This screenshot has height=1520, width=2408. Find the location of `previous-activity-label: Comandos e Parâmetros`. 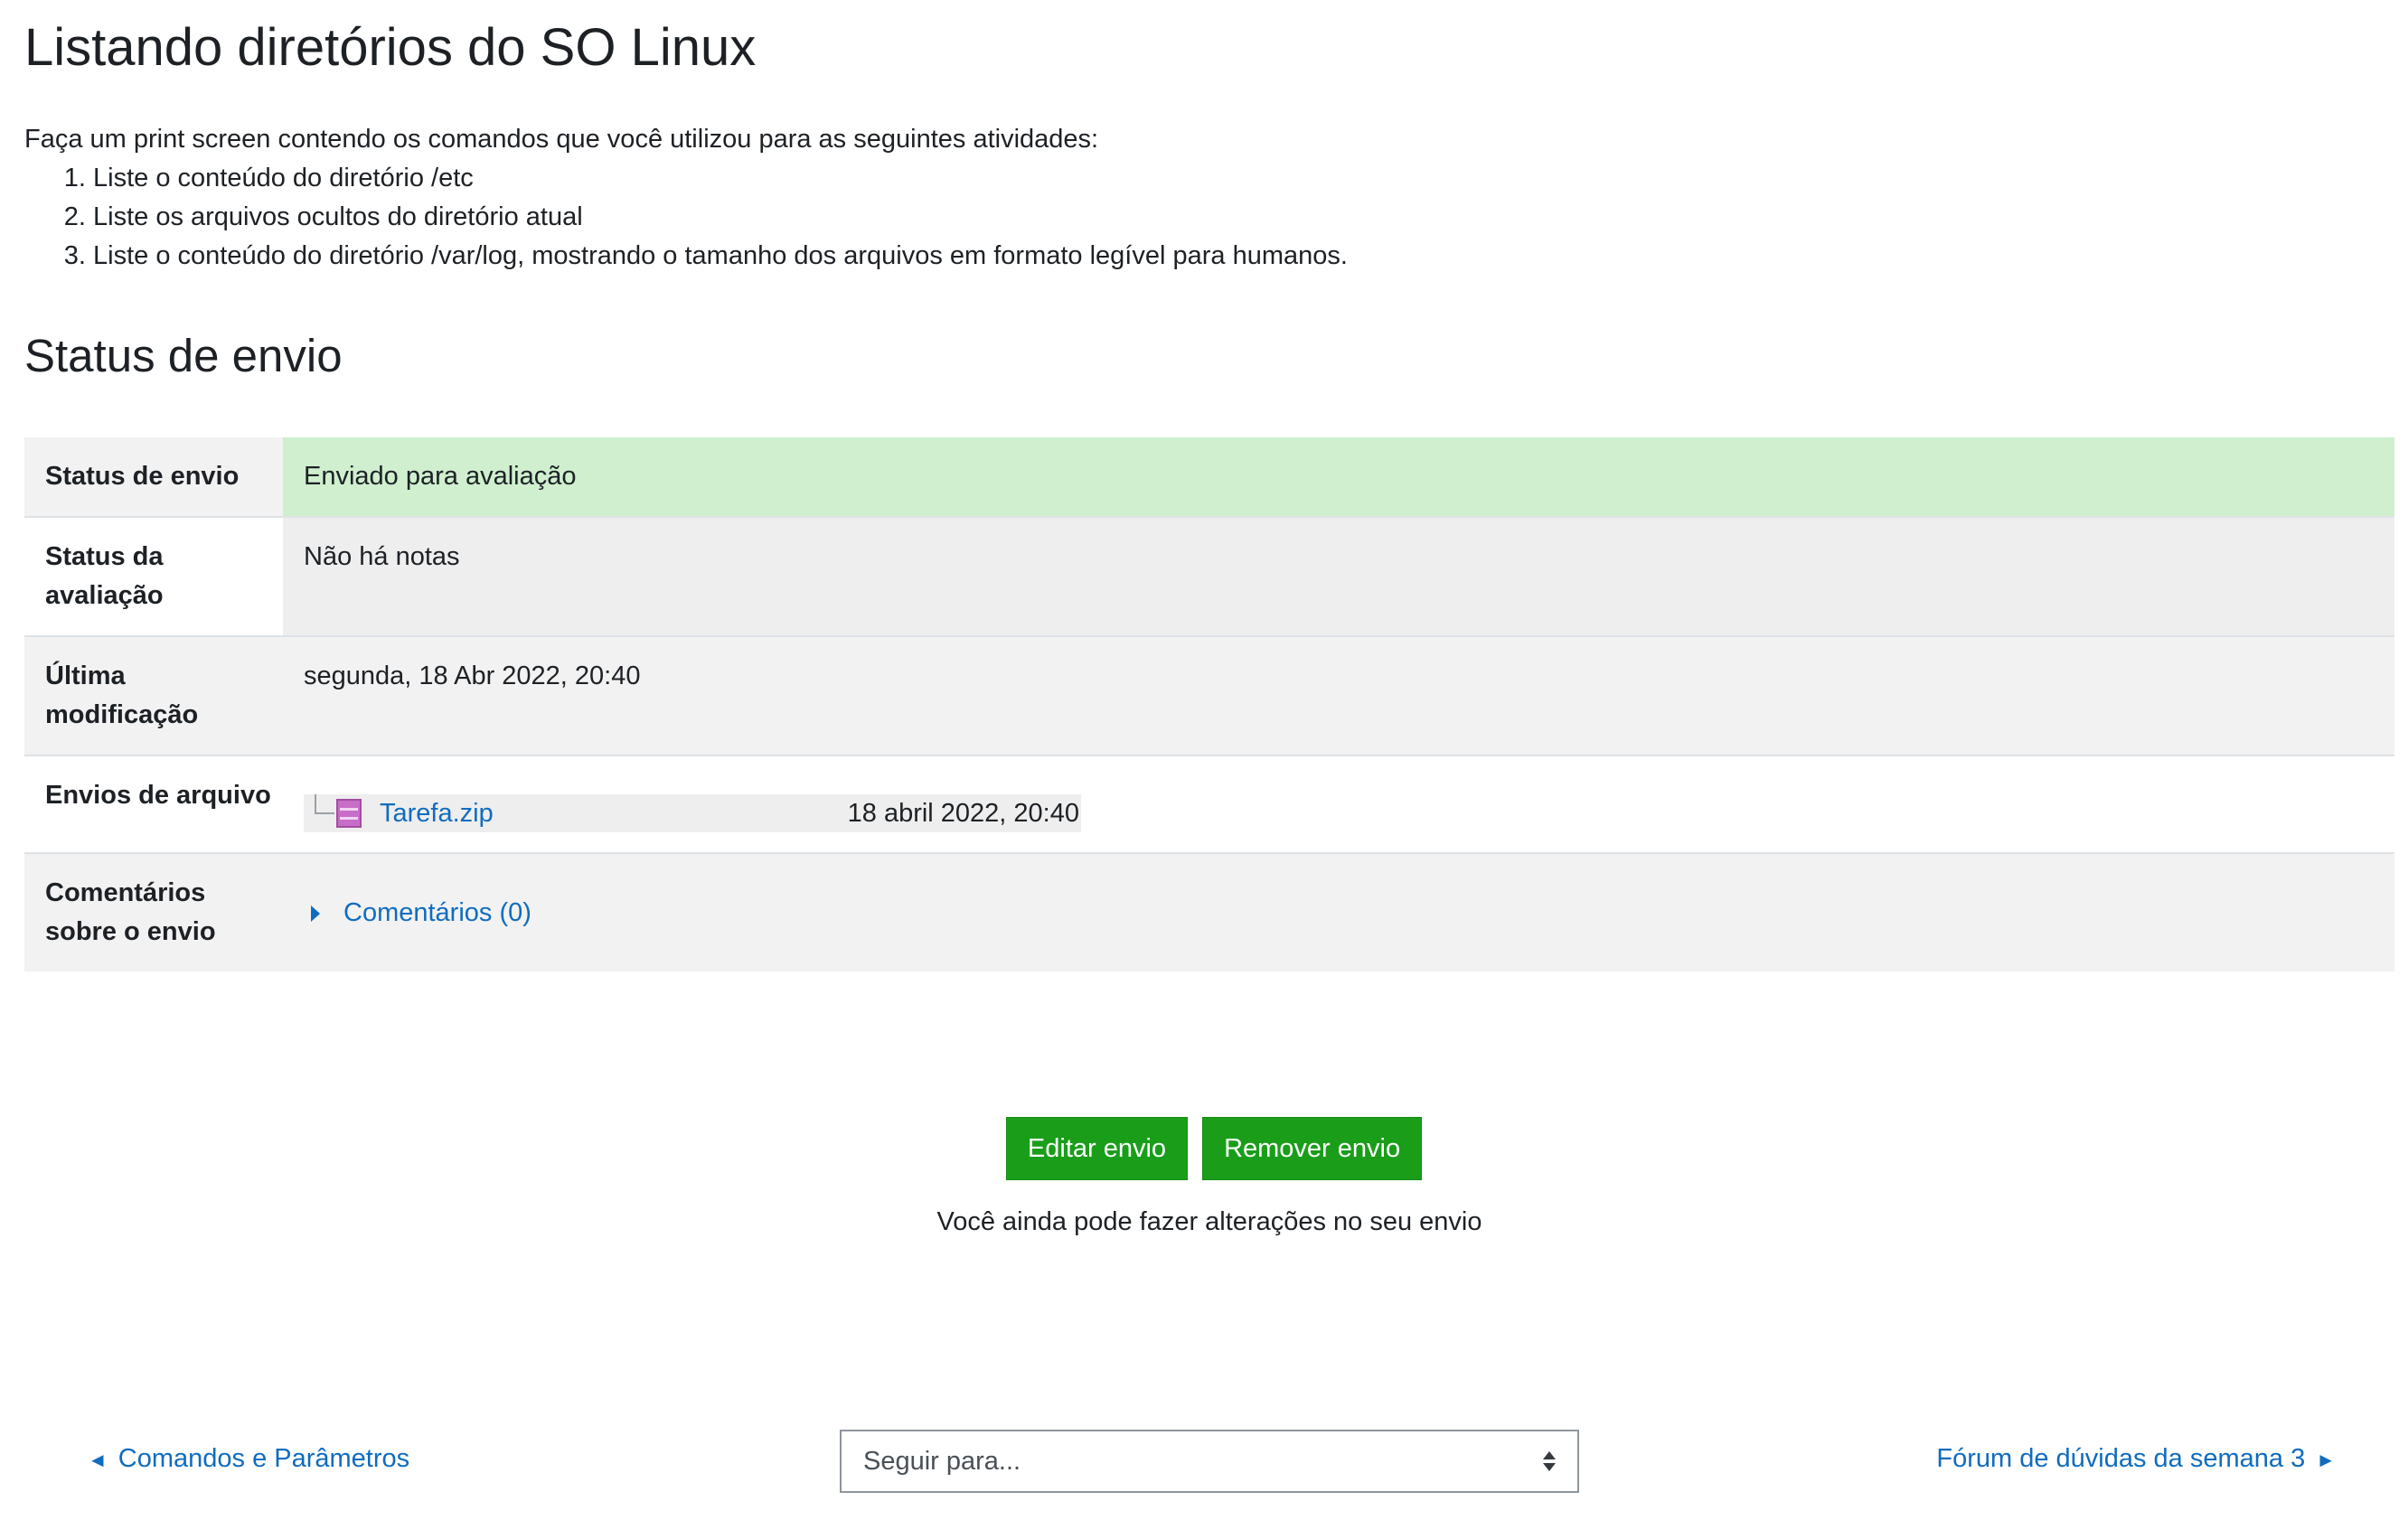

previous-activity-label: Comandos e Parâmetros is located at coordinates (264, 1459).